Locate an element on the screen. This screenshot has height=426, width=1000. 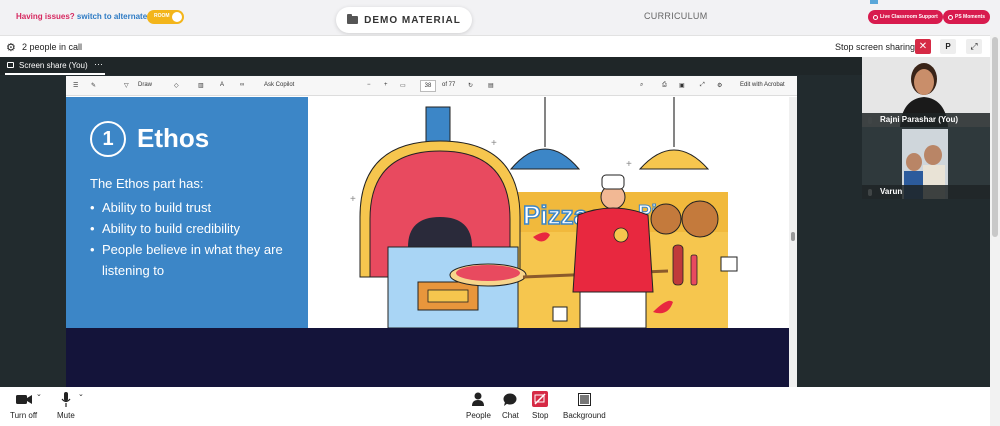
settings-icon: ⚙ is located at coordinates (719, 85).